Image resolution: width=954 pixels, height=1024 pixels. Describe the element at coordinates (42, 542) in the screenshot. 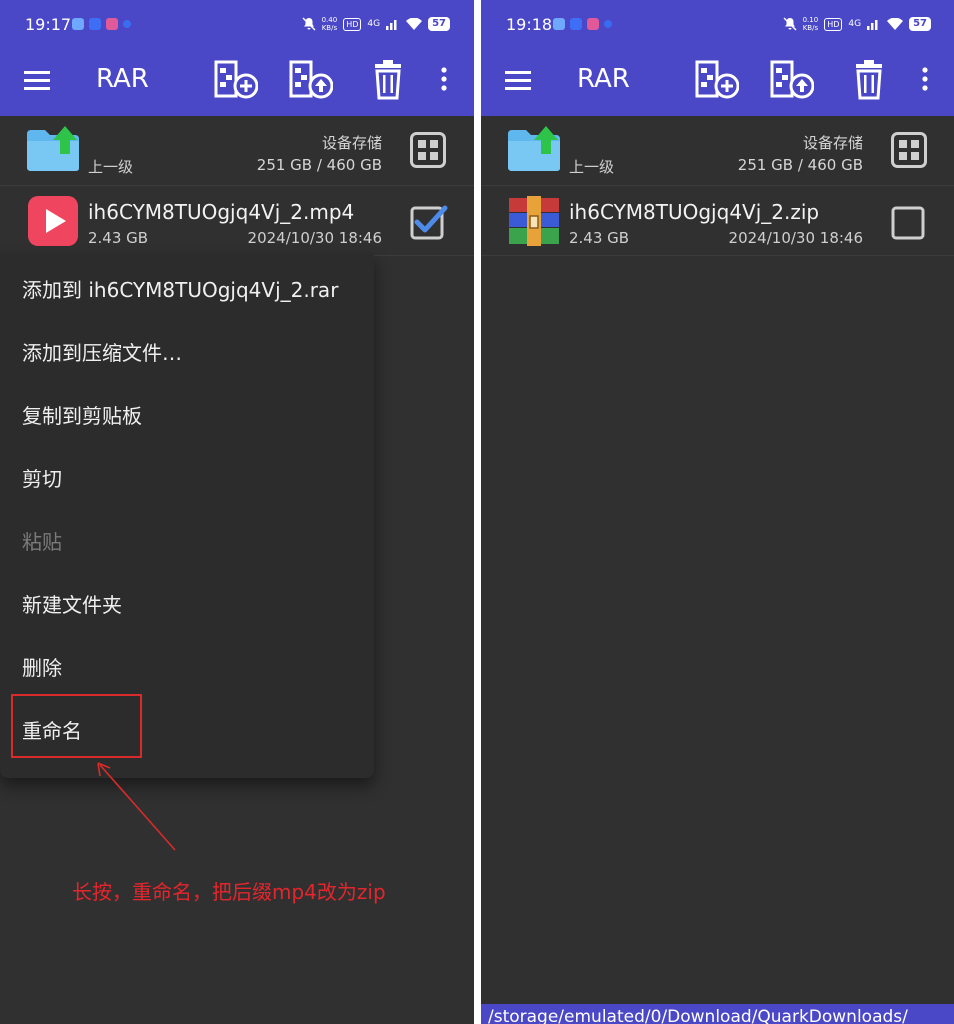

I see `menu-item-paste: 粘贴` at that location.